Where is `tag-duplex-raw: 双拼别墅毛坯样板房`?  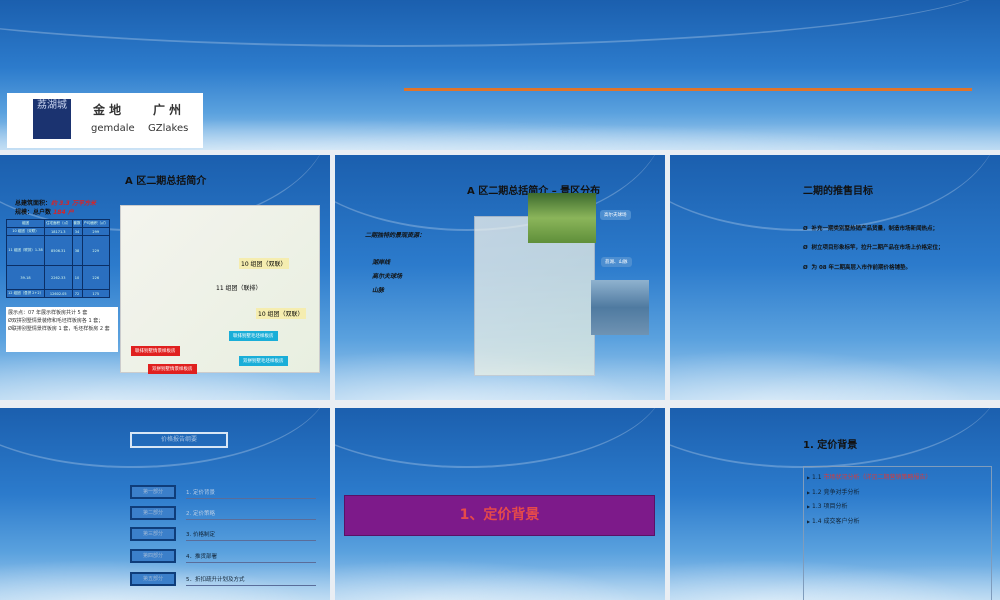 tag-duplex-raw: 双拼别墅毛坯样板房 is located at coordinates (263, 361).